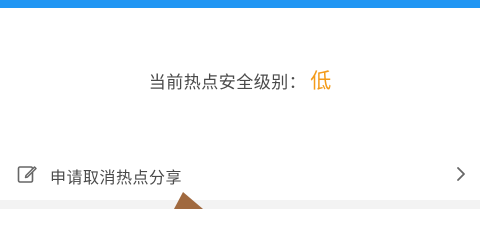 The width and height of the screenshot is (480, 240). What do you see at coordinates (321, 81) in the screenshot?
I see `security-level-value: 低` at bounding box center [321, 81].